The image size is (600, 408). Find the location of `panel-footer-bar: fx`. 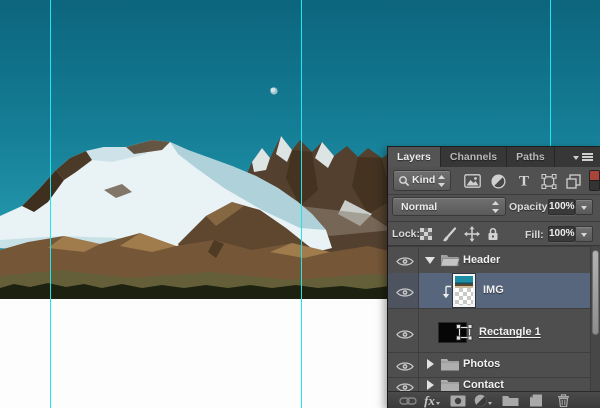

panel-footer-bar: fx is located at coordinates (494, 399).